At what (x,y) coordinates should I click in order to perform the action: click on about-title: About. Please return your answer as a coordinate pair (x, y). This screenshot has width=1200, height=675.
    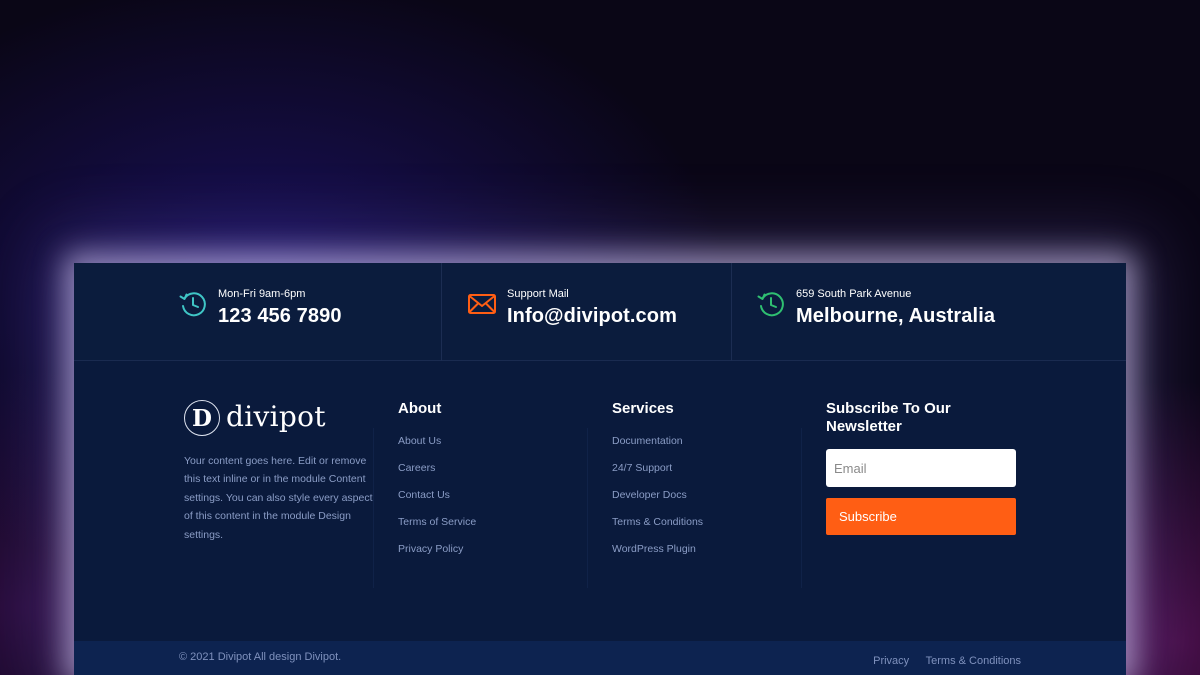
    Looking at the image, I should click on (420, 408).